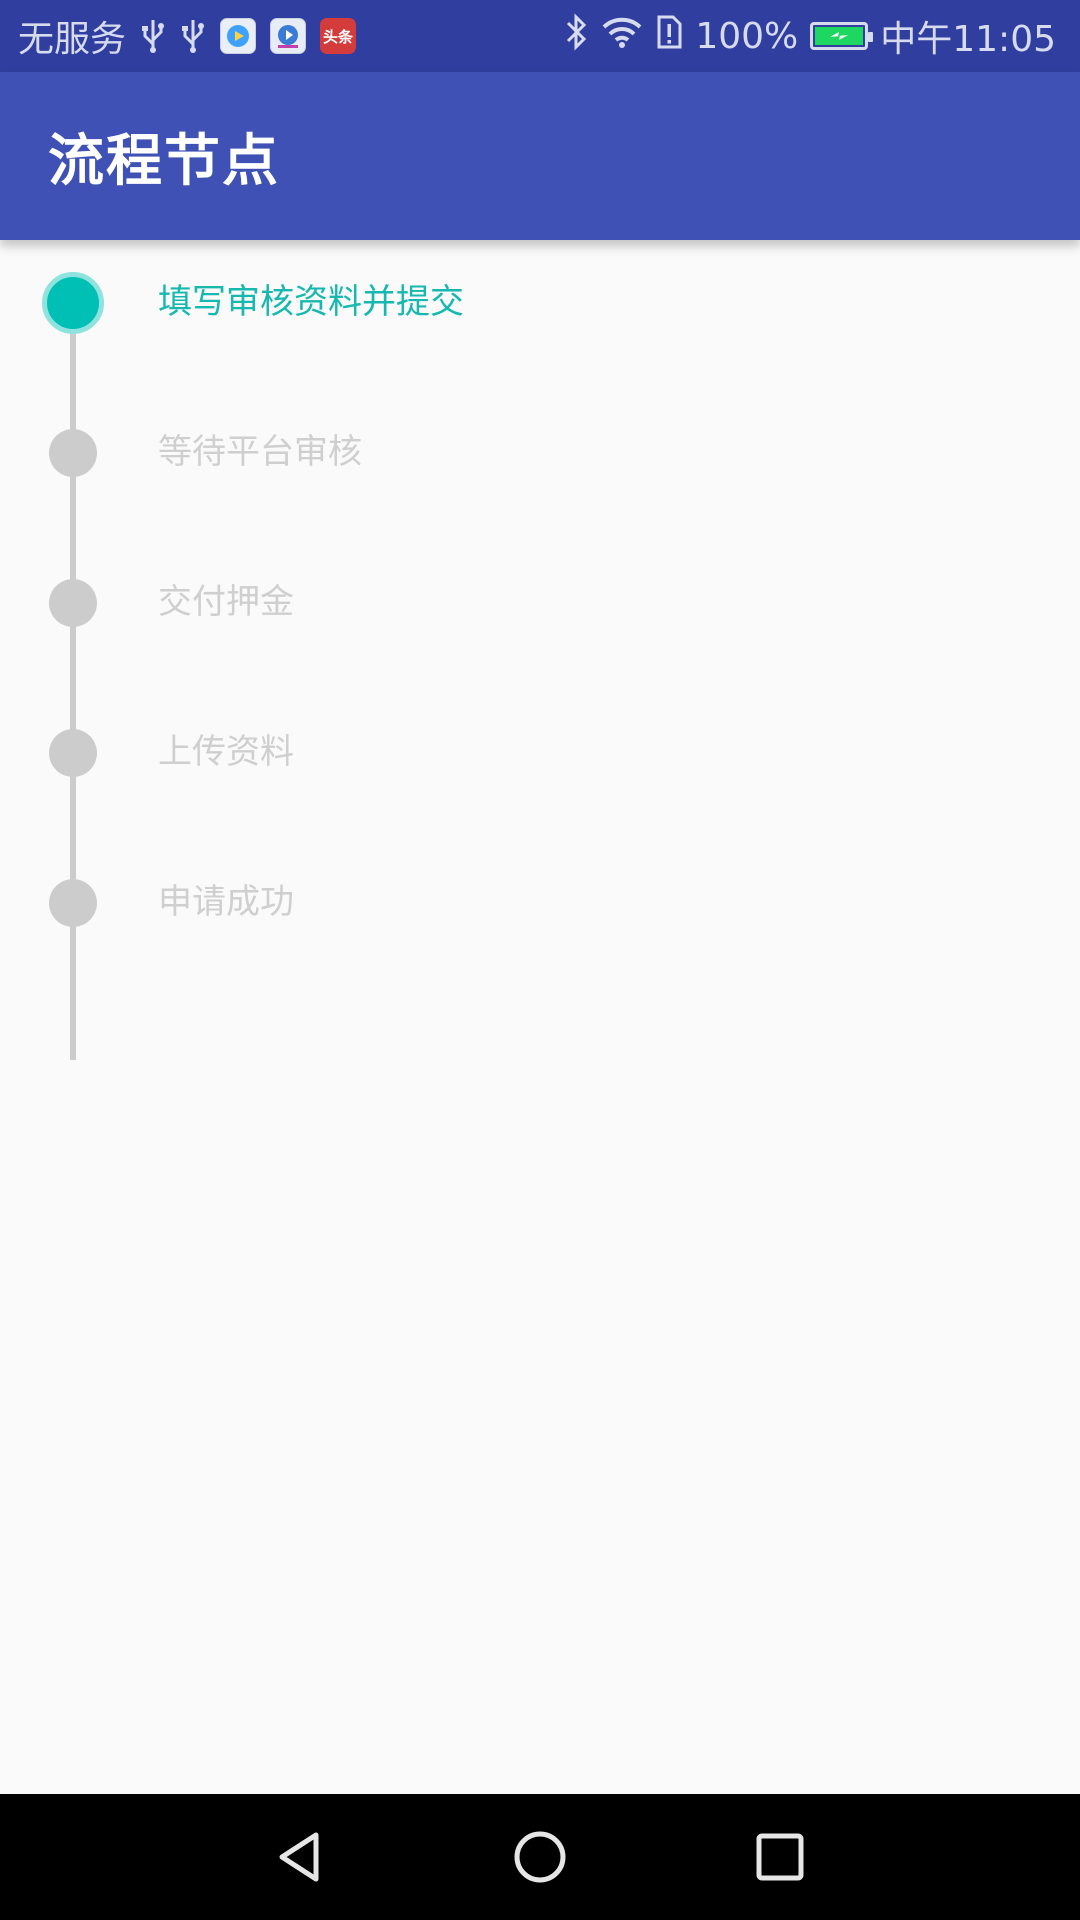 Image resolution: width=1080 pixels, height=1920 pixels. I want to click on page-title: 流程节点, so click(164, 161).